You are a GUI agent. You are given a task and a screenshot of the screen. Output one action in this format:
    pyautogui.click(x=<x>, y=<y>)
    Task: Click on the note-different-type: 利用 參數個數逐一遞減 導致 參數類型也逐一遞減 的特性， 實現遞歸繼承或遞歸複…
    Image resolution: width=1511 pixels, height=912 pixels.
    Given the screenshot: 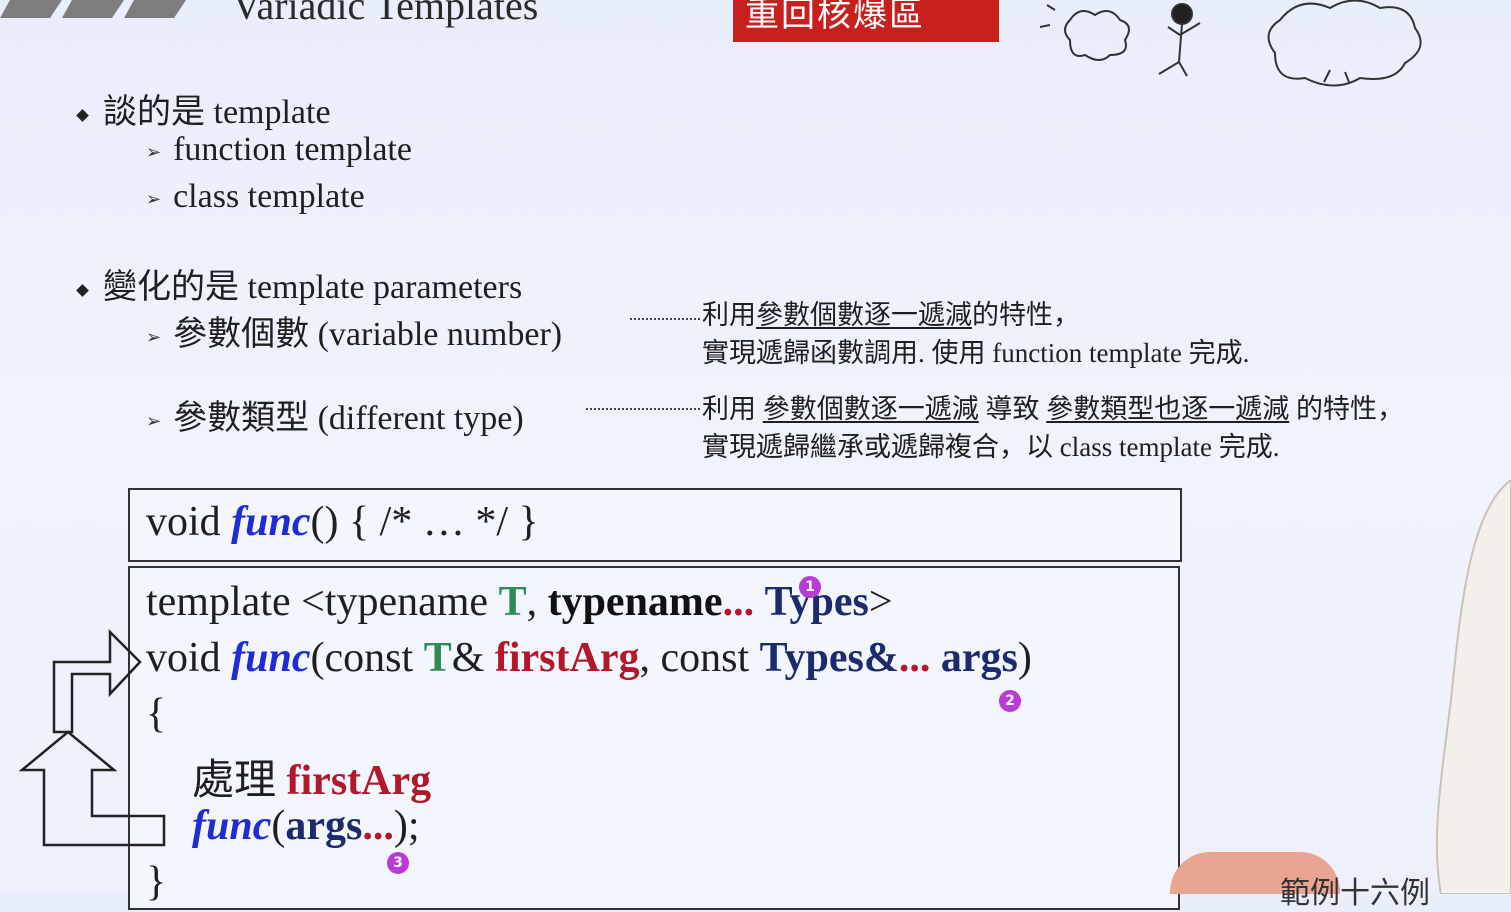 What is the action you would take?
    pyautogui.click(x=1053, y=428)
    